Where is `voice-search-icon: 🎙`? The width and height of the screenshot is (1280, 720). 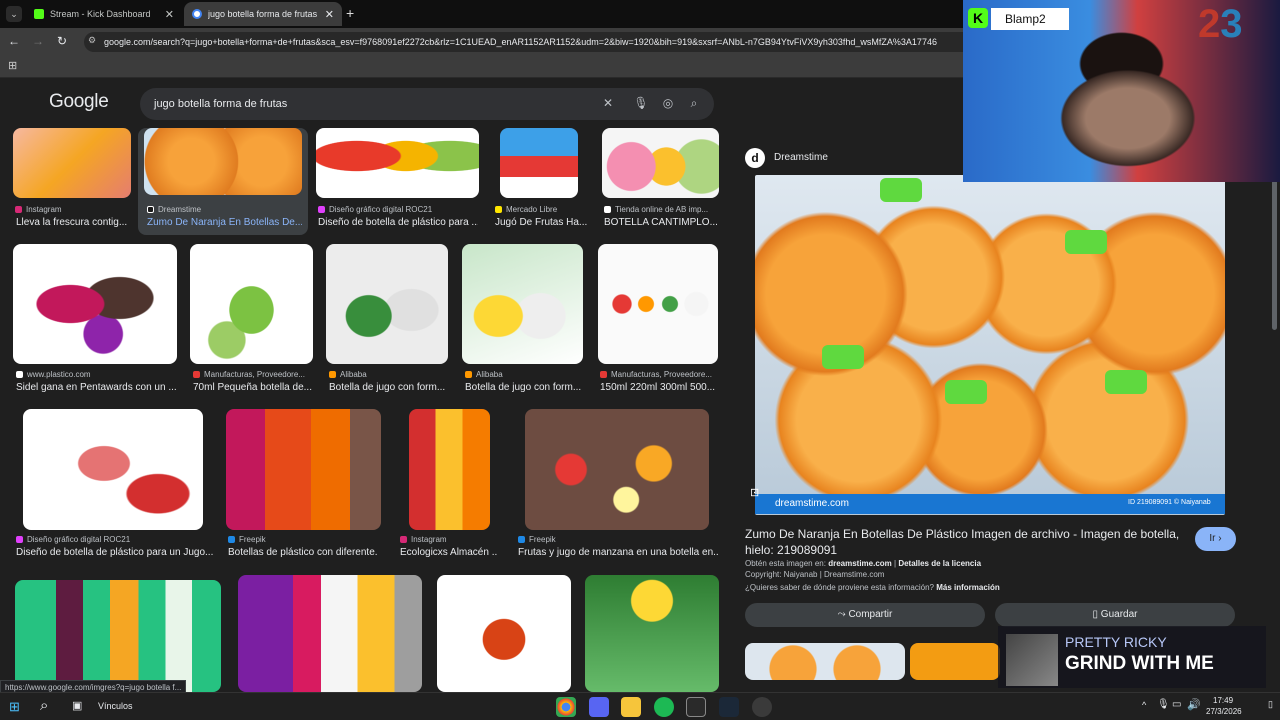
voice-search-icon: 🎙 is located at coordinates (641, 103).